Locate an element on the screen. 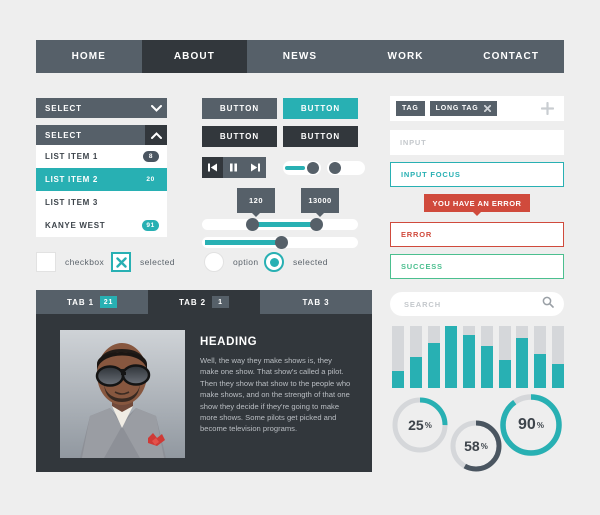 This screenshot has width=600, height=515. checkbox-input-checked is located at coordinates (121, 262).